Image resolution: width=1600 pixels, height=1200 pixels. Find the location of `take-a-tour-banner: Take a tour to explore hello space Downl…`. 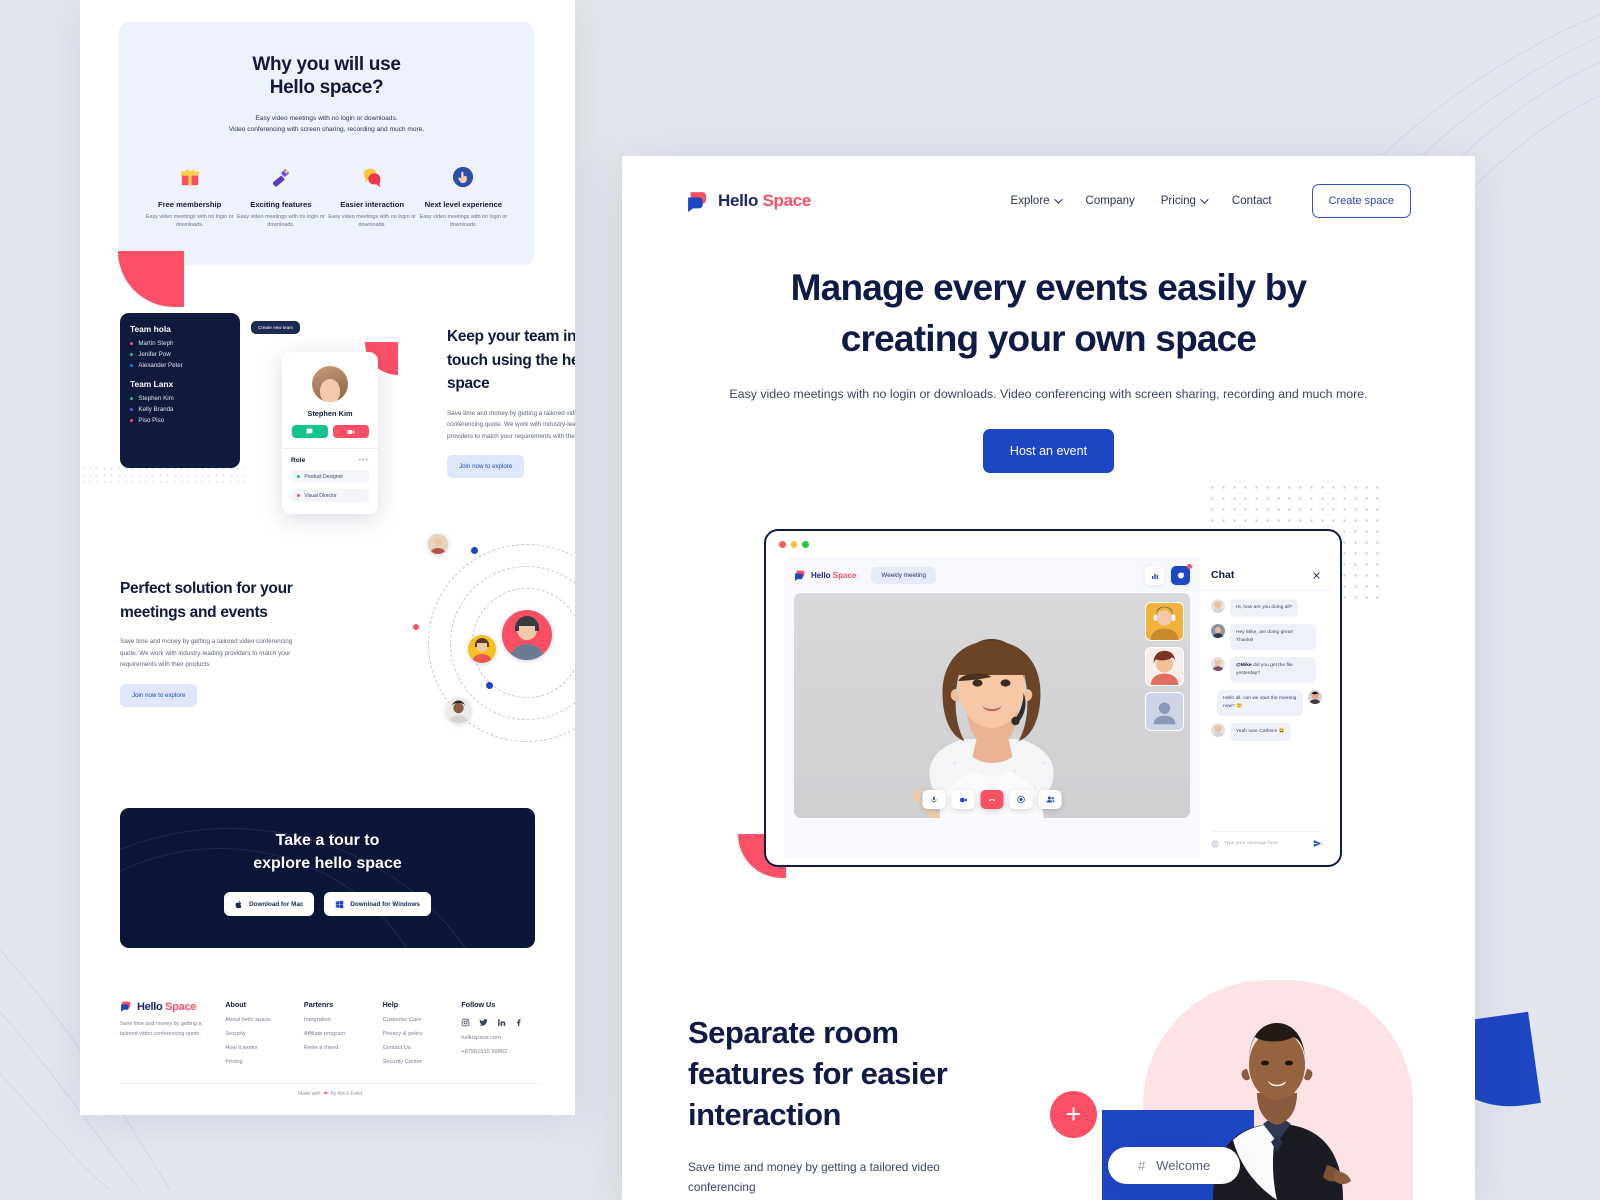

take-a-tour-banner: Take a tour to explore hello space Downl… is located at coordinates (327, 878).